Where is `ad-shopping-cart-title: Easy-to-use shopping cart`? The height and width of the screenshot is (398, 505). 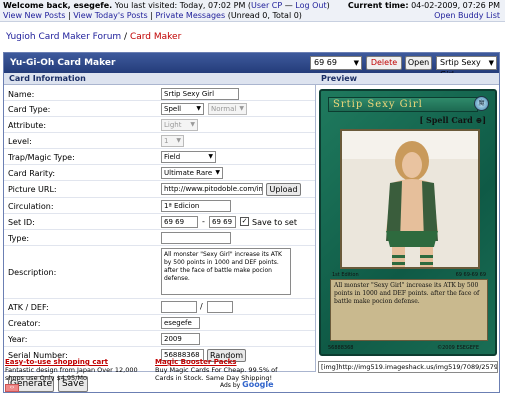
ad-shopping-cart-title: Easy-to-use shopping cart is located at coordinates (75, 362).